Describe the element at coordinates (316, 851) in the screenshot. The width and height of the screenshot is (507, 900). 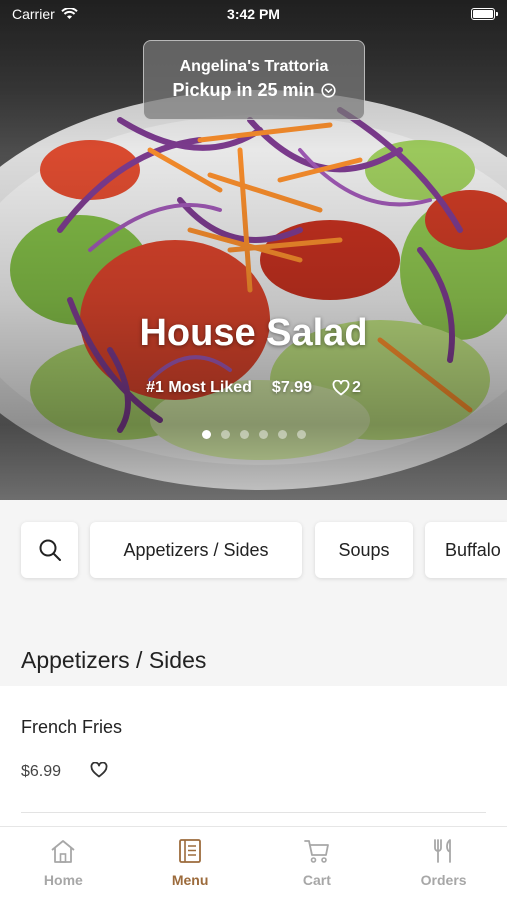
I see `cart-icon` at that location.